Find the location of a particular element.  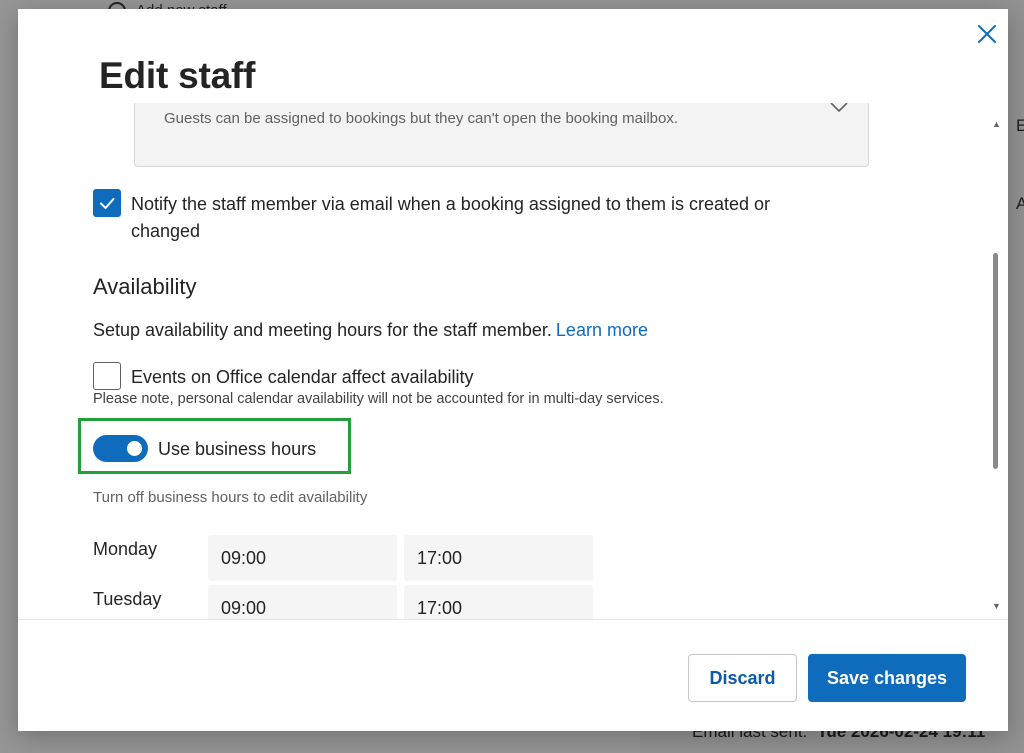

notify-checkbox is located at coordinates (107, 203).